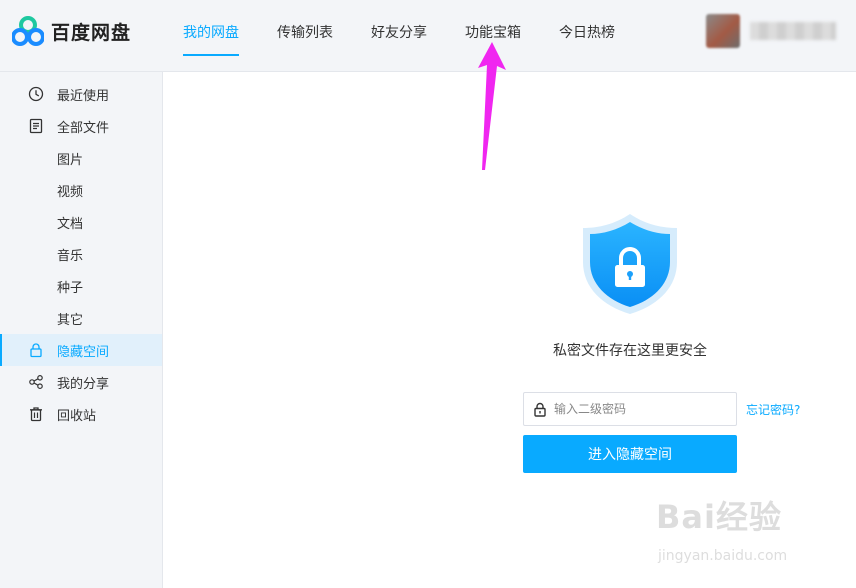 The width and height of the screenshot is (856, 588). What do you see at coordinates (70, 160) in the screenshot?
I see `sidebar-item-label: 图片` at bounding box center [70, 160].